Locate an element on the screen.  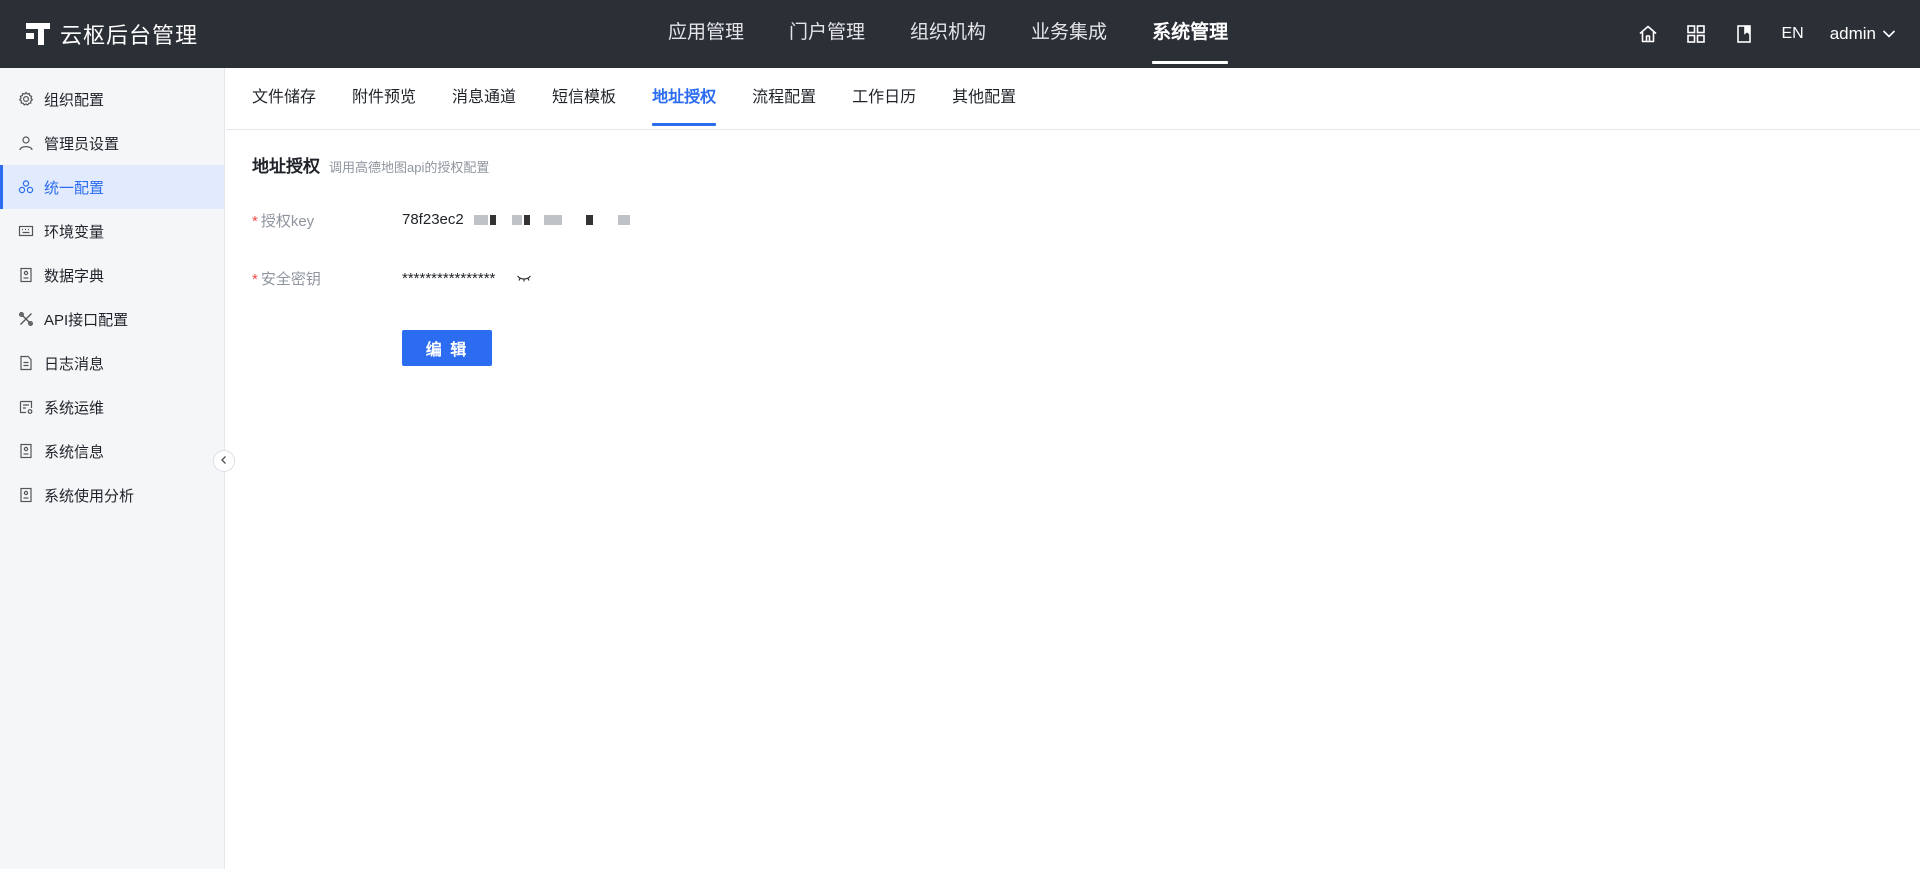
analysis-icon is located at coordinates (26, 495).